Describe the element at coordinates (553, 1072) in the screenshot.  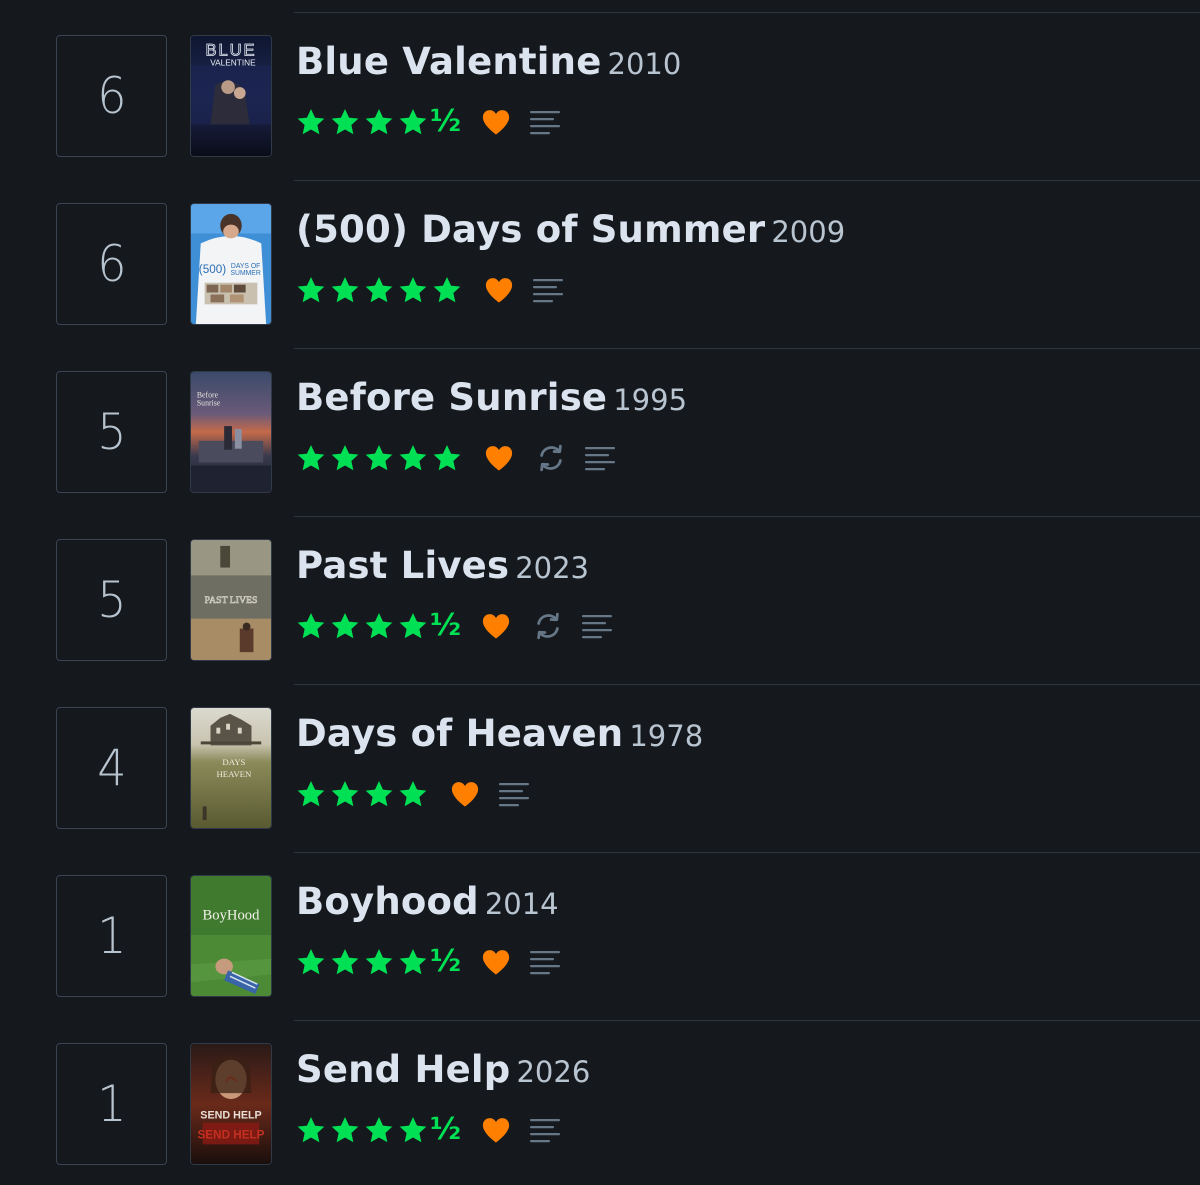
I see `film-year: 2026` at that location.